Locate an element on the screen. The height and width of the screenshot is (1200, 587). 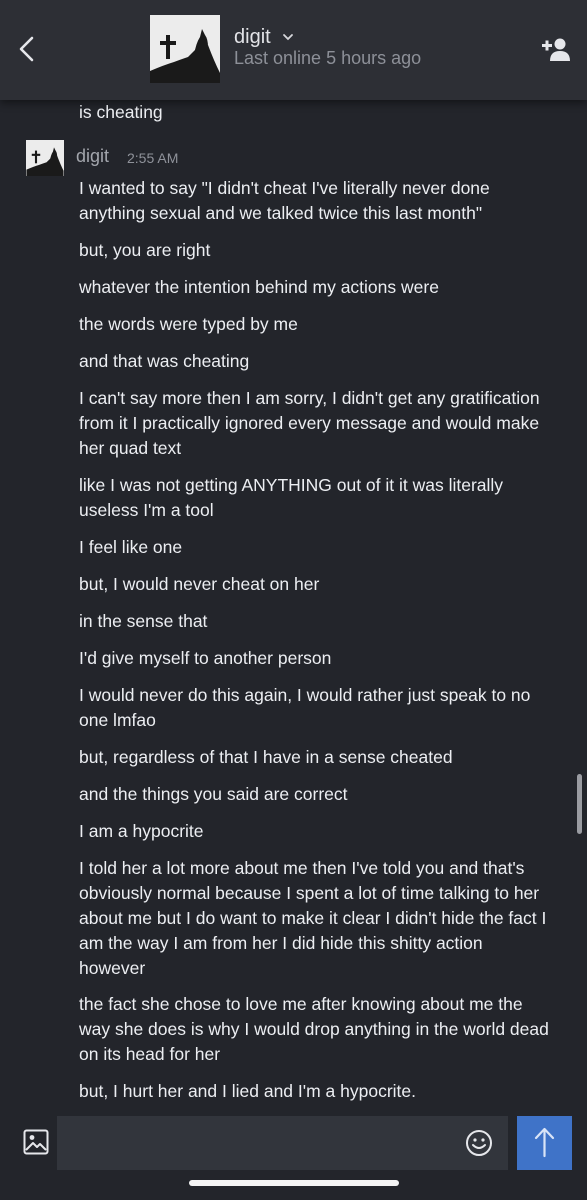
message: the words were typed by me is located at coordinates (188, 324).